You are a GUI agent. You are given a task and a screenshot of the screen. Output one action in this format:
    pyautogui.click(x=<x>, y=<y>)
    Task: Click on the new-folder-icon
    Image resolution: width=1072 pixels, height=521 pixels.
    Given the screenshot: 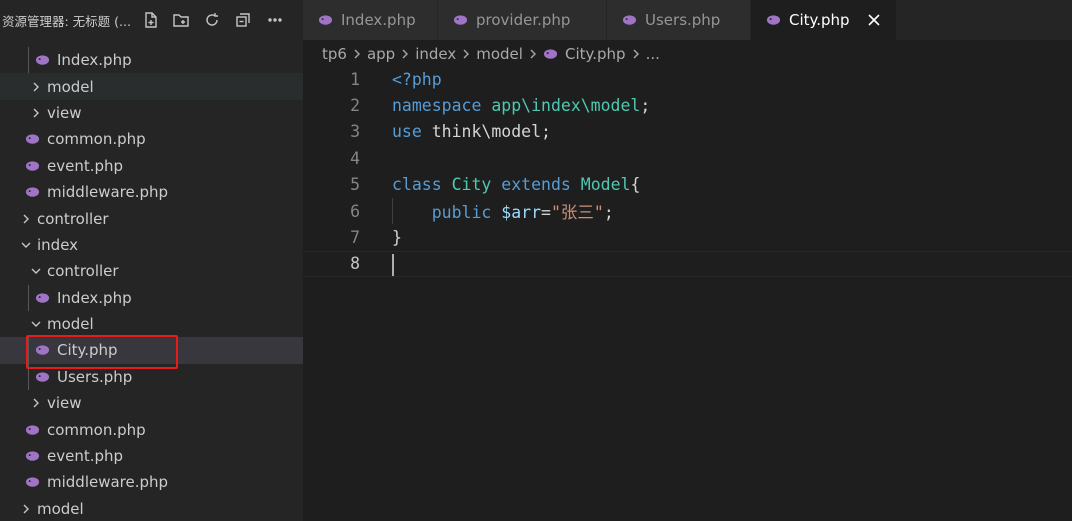 What is the action you would take?
    pyautogui.click(x=181, y=20)
    